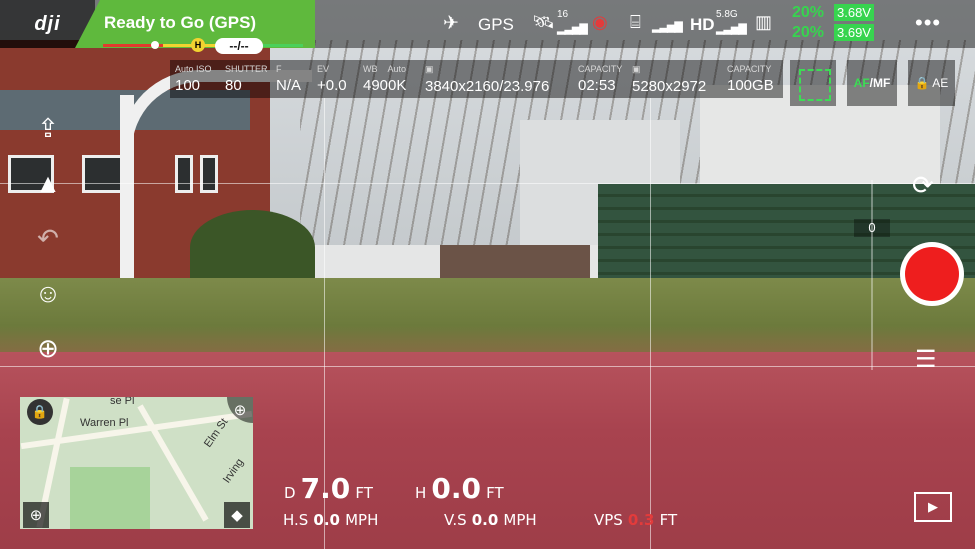  Describe the element at coordinates (731, 29) in the screenshot. I see `video-signal-bars-icon: ▂▃▅▇` at that location.